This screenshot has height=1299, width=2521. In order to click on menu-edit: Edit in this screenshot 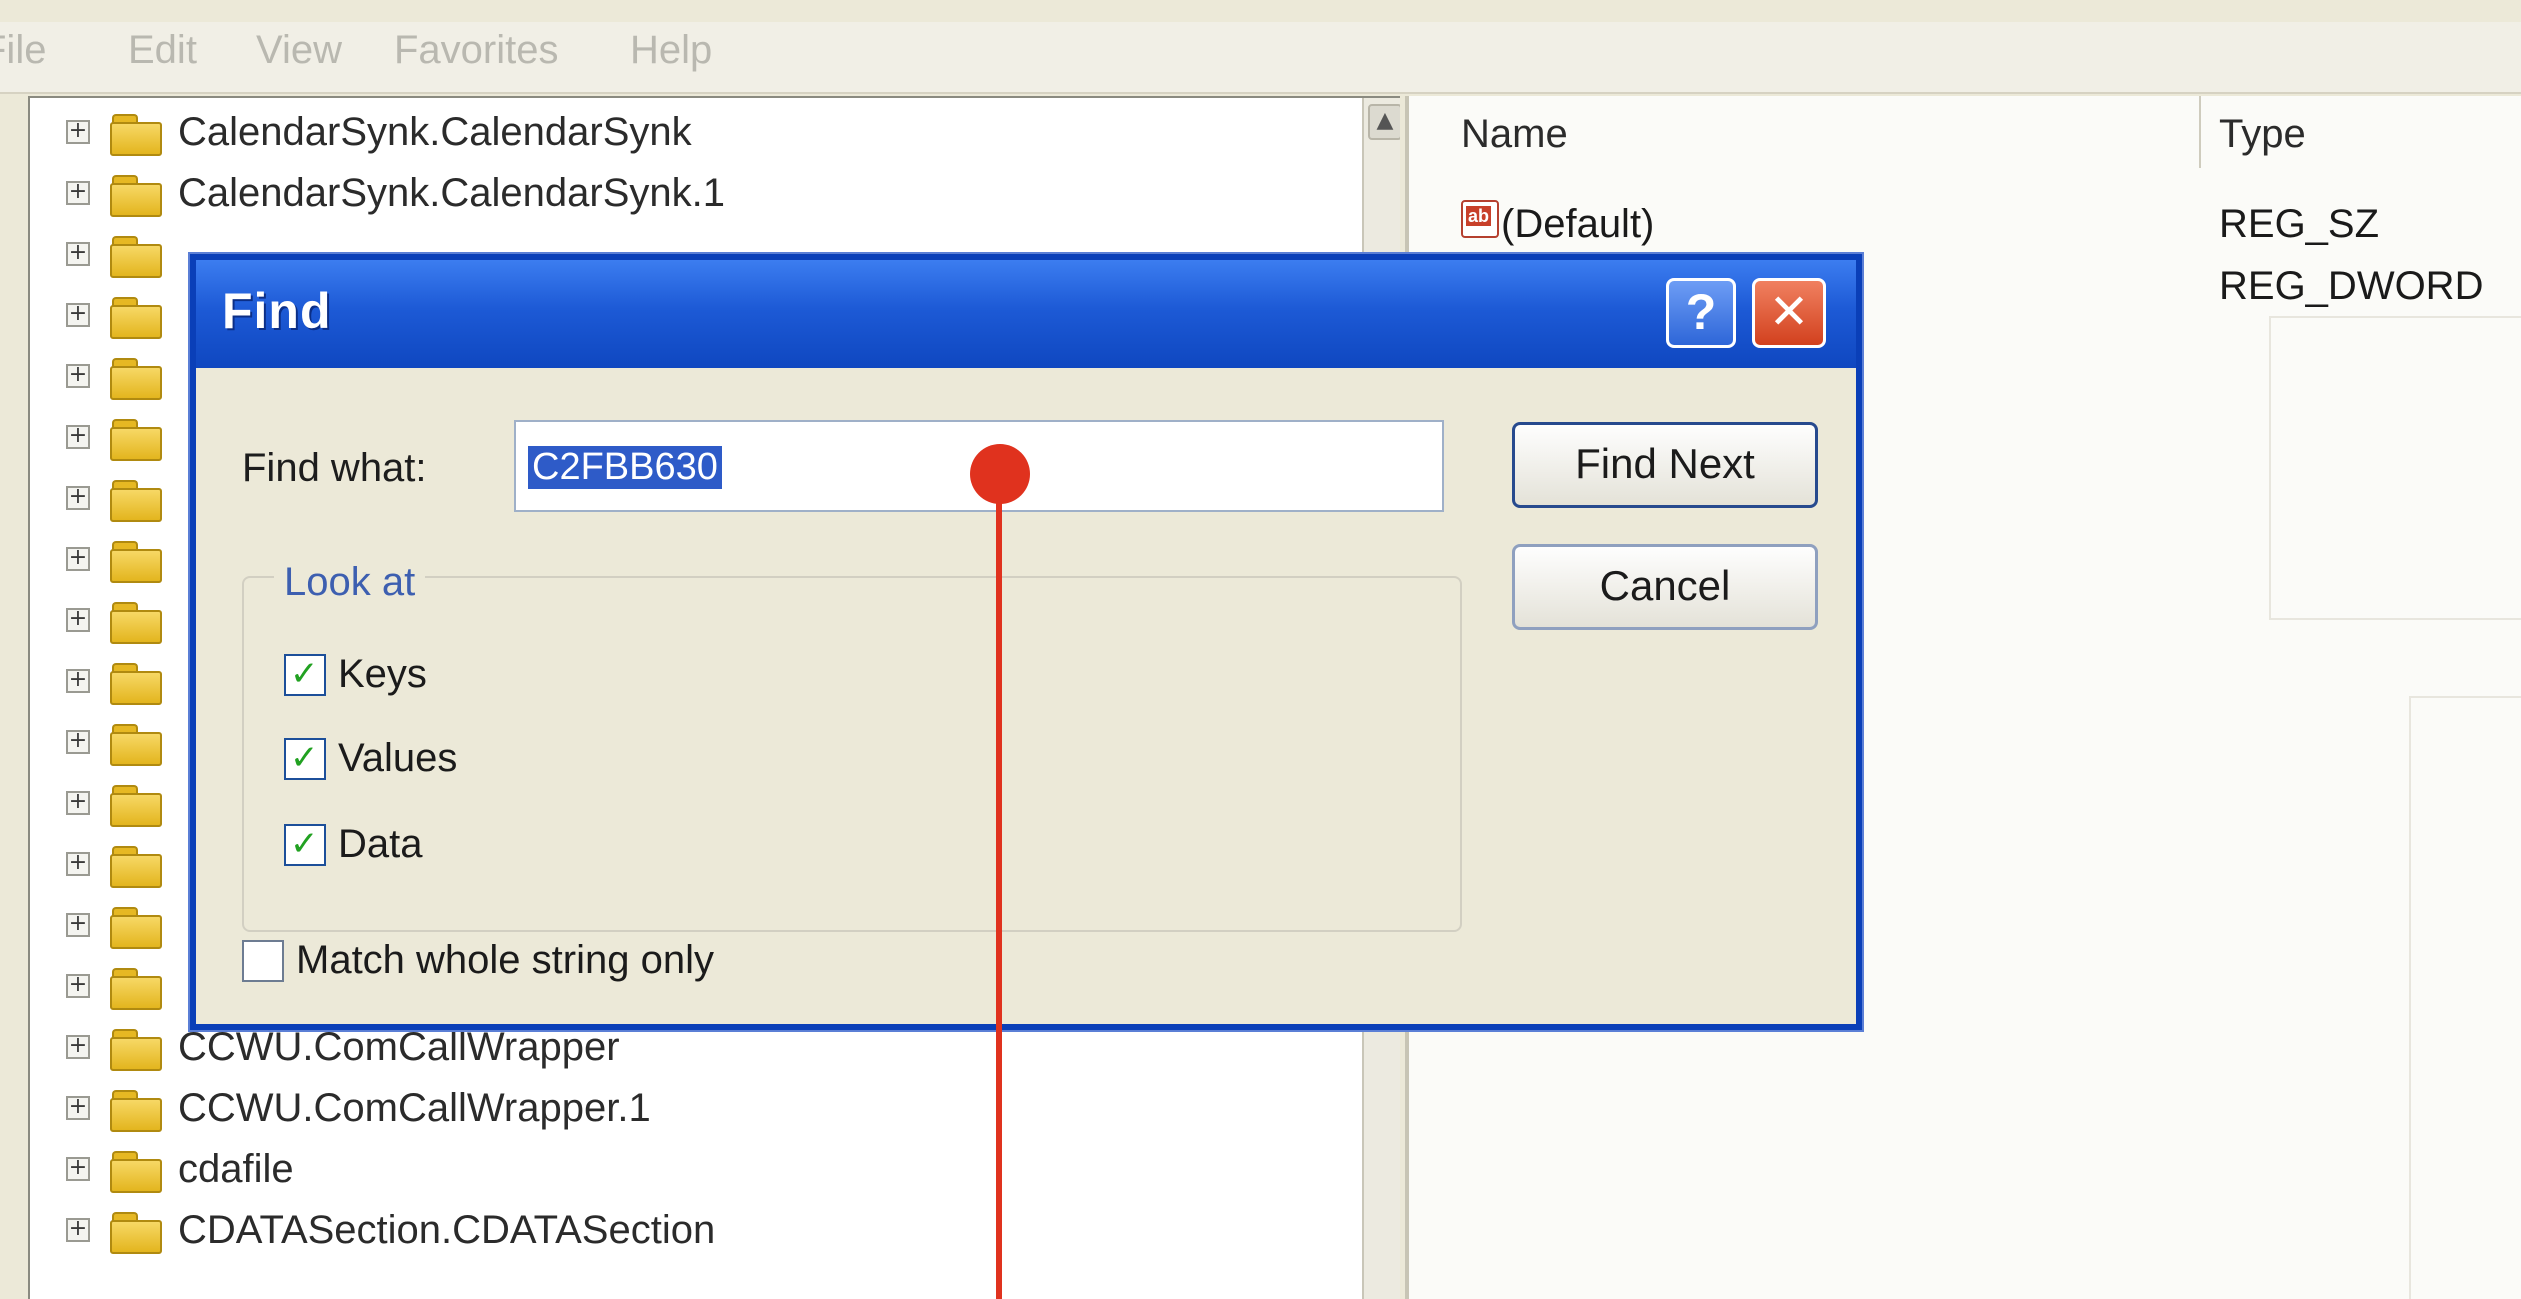, I will do `click(162, 50)`.